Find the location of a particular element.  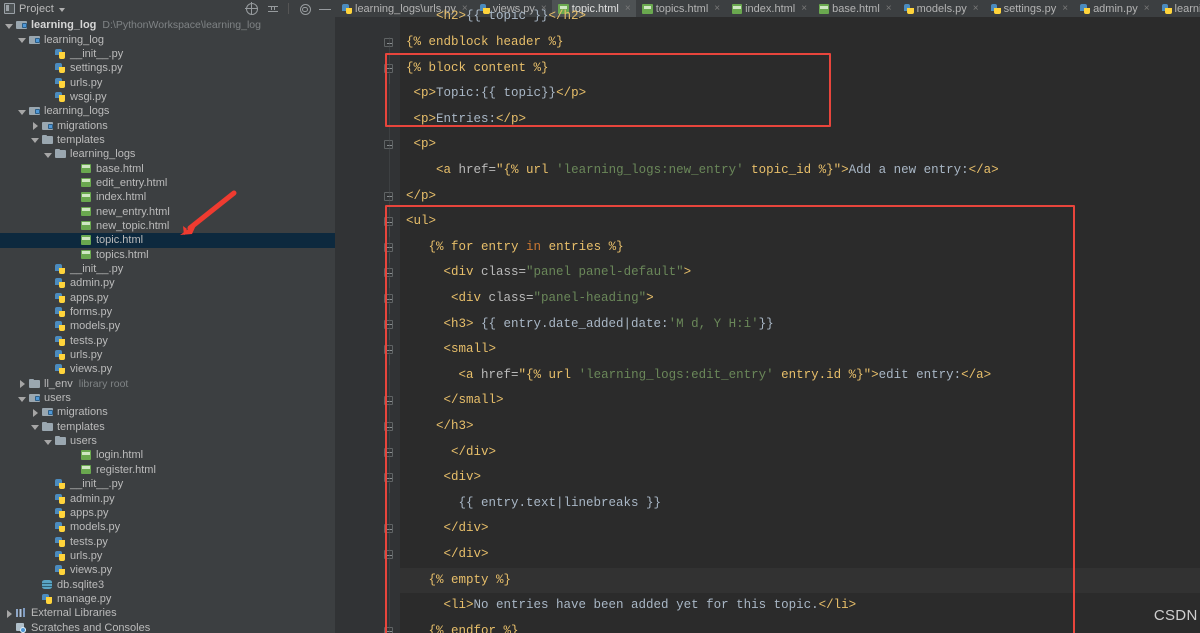

code-line: <small> is located at coordinates (800, 350).